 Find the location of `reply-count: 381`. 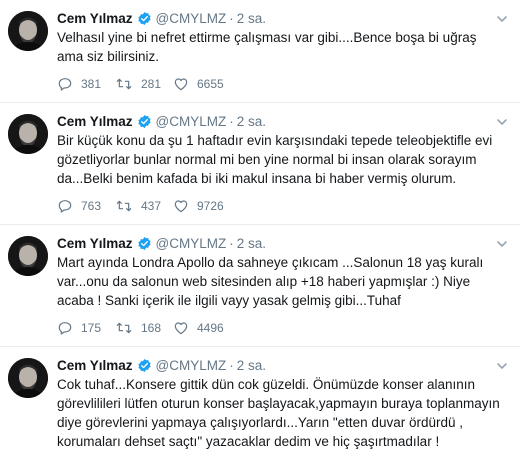

reply-count: 381 is located at coordinates (91, 84).